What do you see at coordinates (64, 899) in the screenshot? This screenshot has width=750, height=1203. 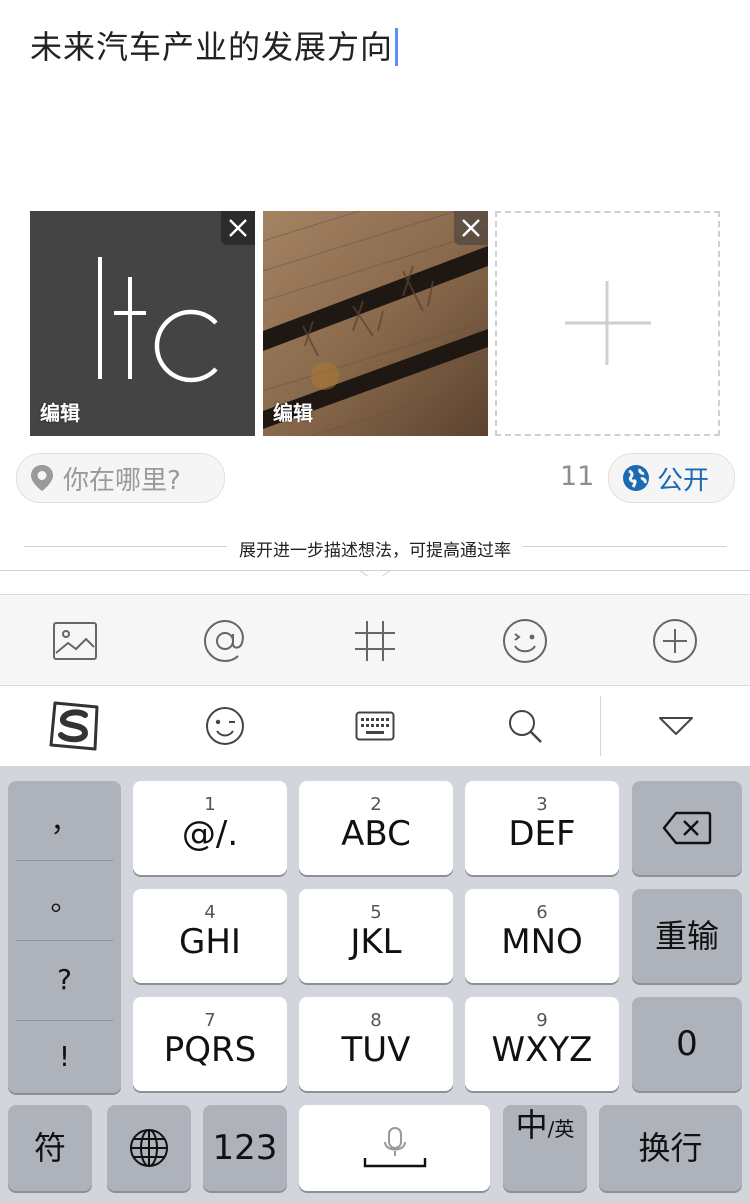 I see `key-period: 。` at bounding box center [64, 899].